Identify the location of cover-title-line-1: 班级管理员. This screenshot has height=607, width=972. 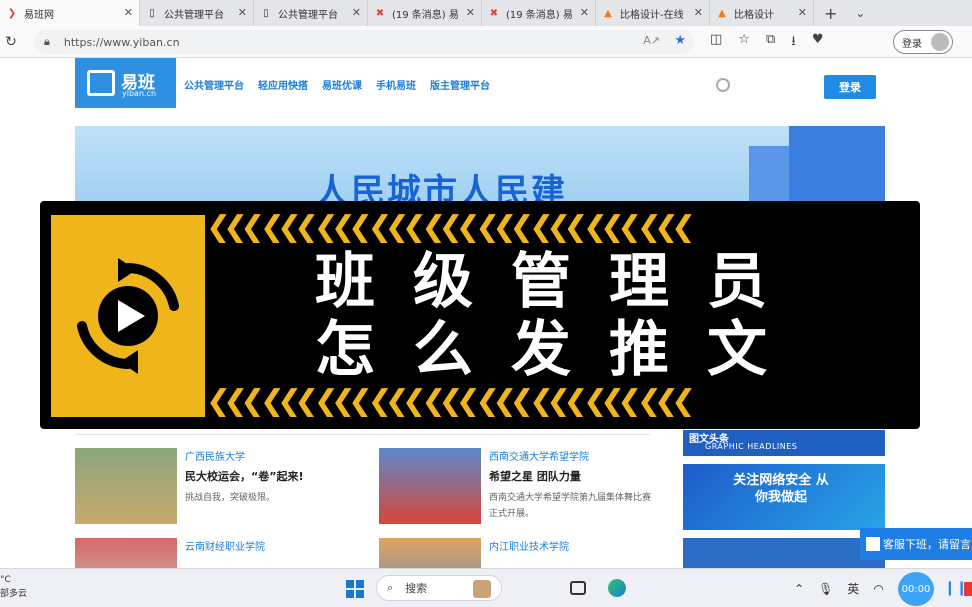
(560, 282).